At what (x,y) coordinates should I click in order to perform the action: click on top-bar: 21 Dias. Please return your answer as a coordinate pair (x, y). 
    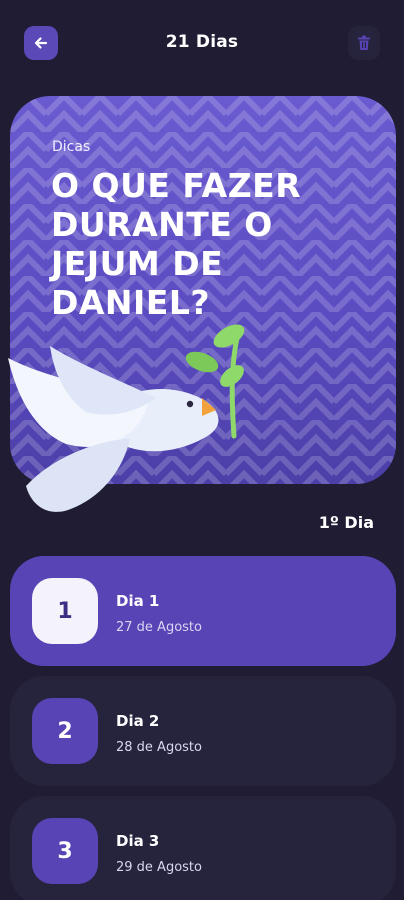
    Looking at the image, I should click on (202, 43).